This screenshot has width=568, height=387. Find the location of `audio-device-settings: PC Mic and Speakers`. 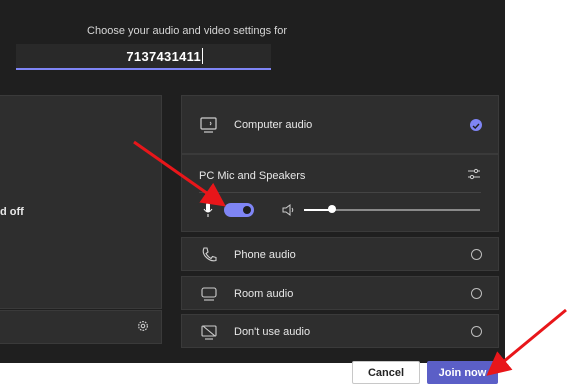

audio-device-settings: PC Mic and Speakers is located at coordinates (340, 193).